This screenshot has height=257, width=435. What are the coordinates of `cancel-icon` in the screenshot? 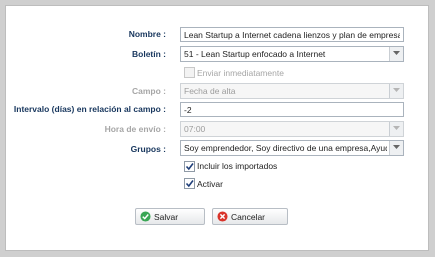 It's located at (222, 216).